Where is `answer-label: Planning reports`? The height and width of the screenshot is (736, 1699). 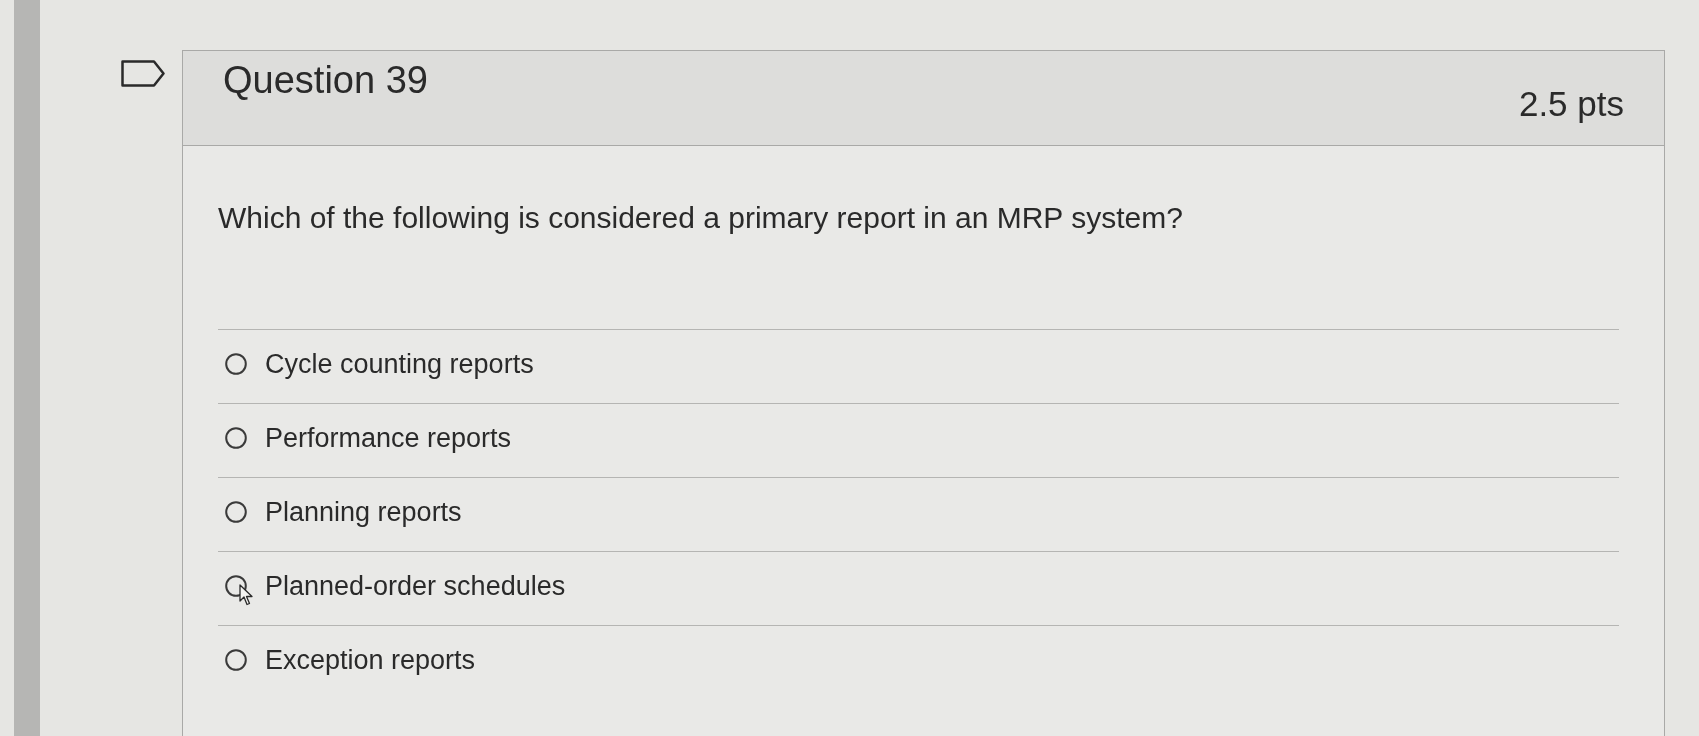 answer-label: Planning reports is located at coordinates (363, 511).